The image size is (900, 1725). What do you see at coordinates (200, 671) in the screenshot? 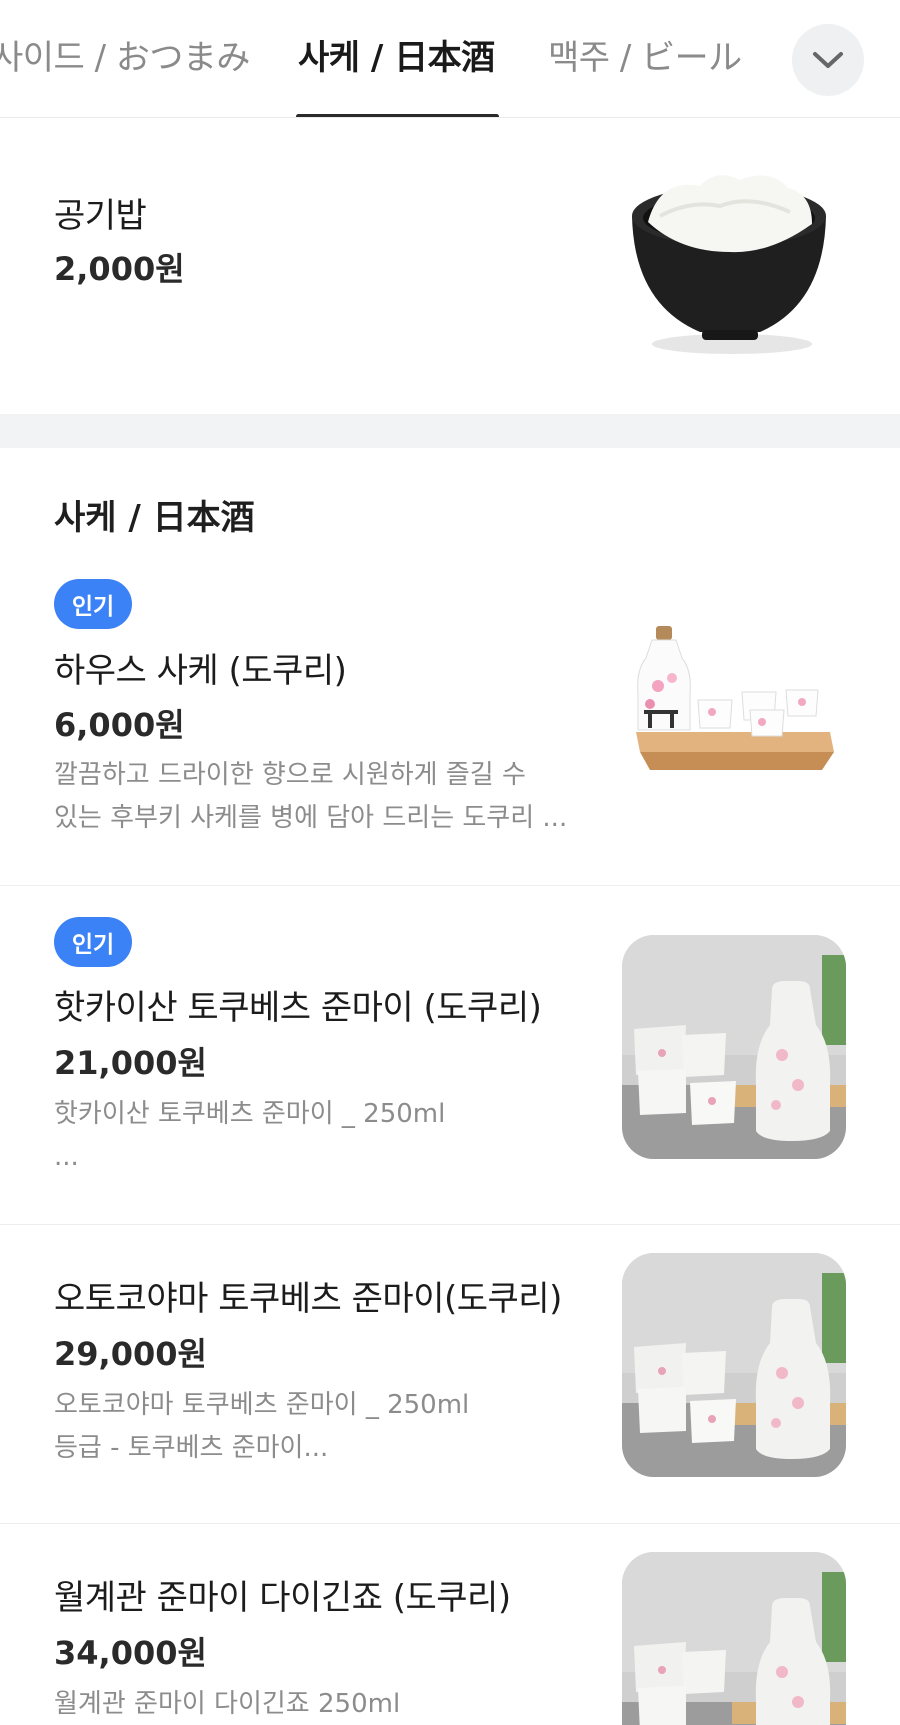
I see `item-name: 하우스 사케 (도쿠리)` at bounding box center [200, 671].